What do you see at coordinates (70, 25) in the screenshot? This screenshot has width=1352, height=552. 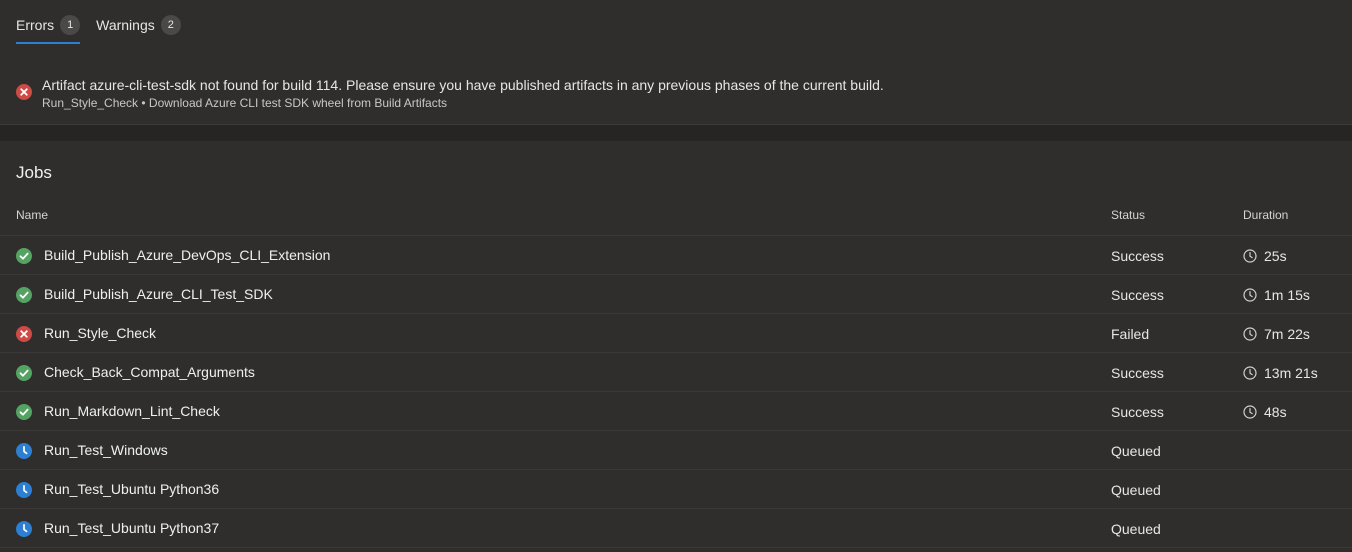 I see `errors-count-badge: 1` at bounding box center [70, 25].